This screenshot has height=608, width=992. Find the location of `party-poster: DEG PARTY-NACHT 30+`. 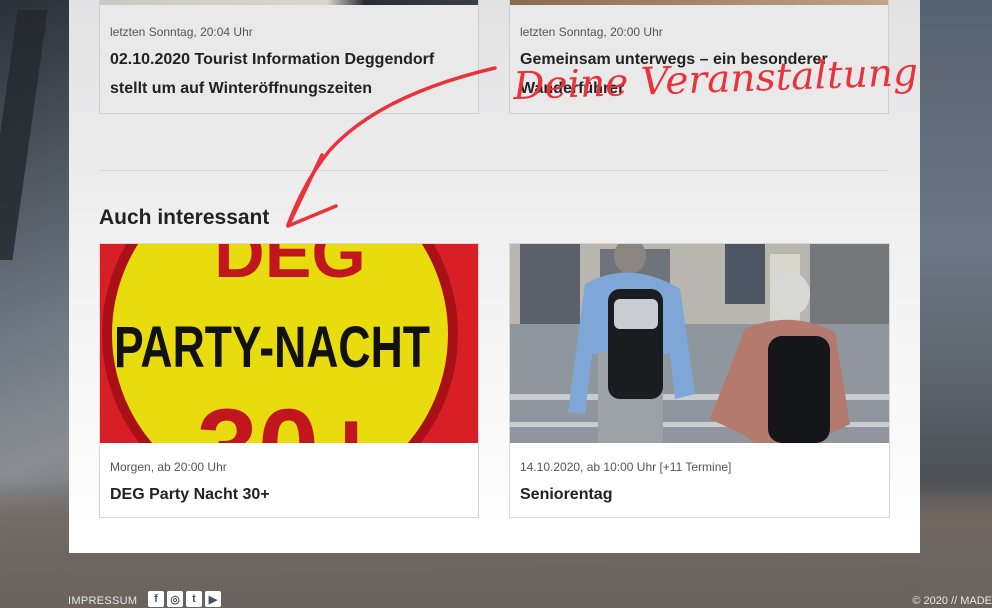

party-poster: DEG PARTY-NACHT 30+ is located at coordinates (280, 343).